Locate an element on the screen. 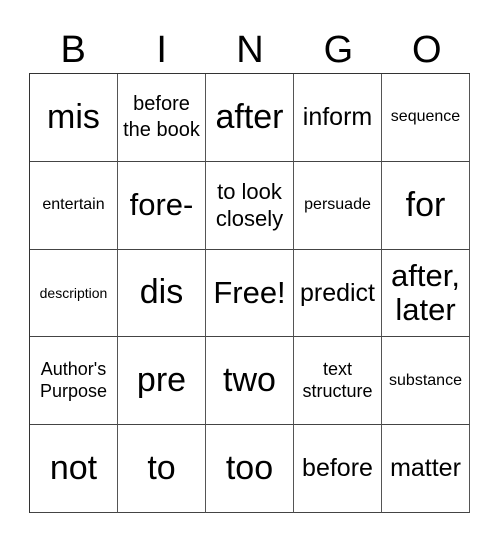 The height and width of the screenshot is (544, 500). bingo-cell: description is located at coordinates (74, 293).